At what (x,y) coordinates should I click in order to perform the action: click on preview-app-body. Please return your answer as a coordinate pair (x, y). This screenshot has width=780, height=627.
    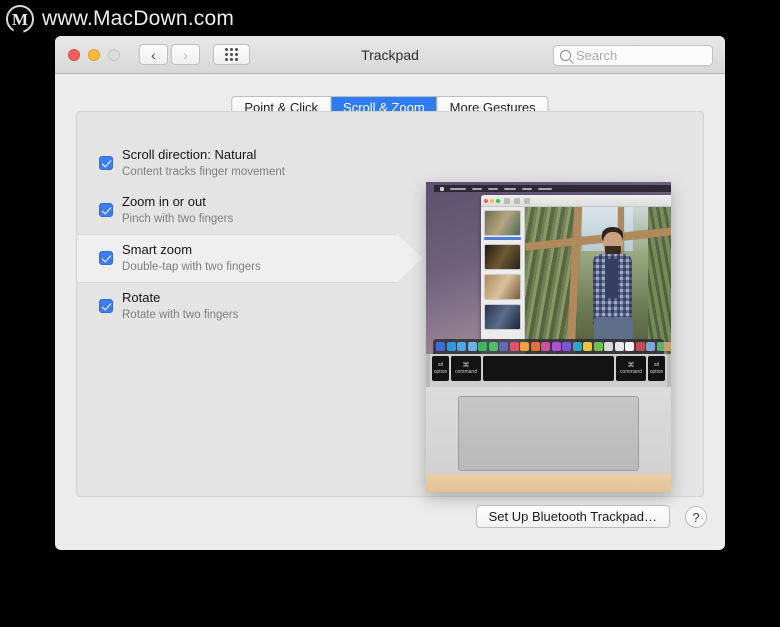
    Looking at the image, I should click on (576, 280).